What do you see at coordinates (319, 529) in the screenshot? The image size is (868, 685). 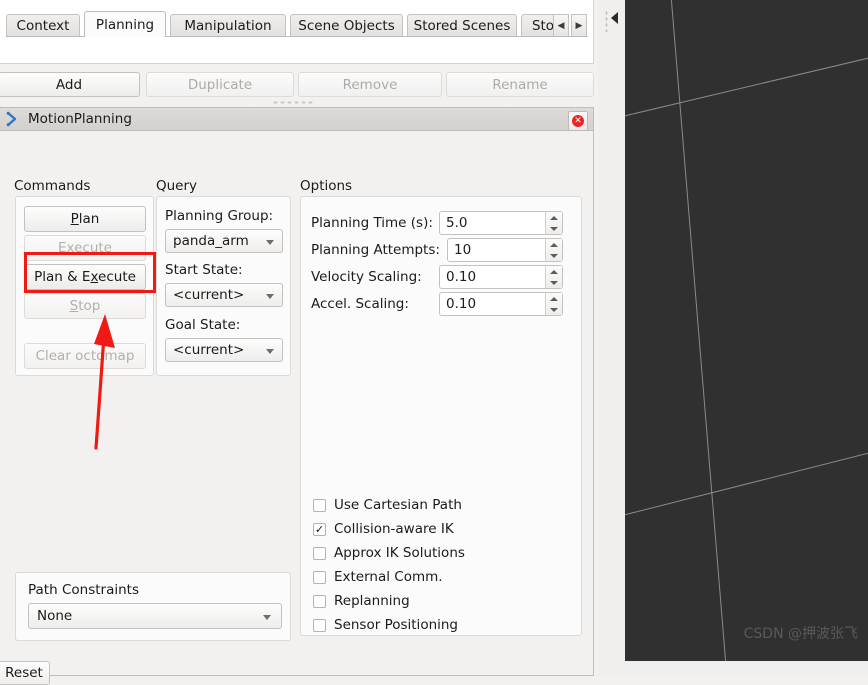 I see `checkbox-checked-icon: ✓` at bounding box center [319, 529].